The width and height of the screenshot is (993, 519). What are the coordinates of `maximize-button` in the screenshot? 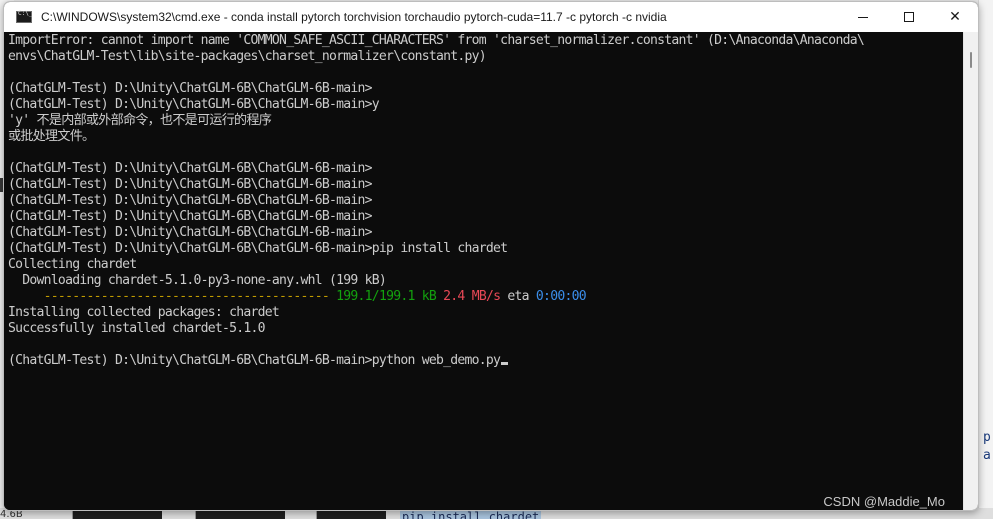 It's located at (909, 17).